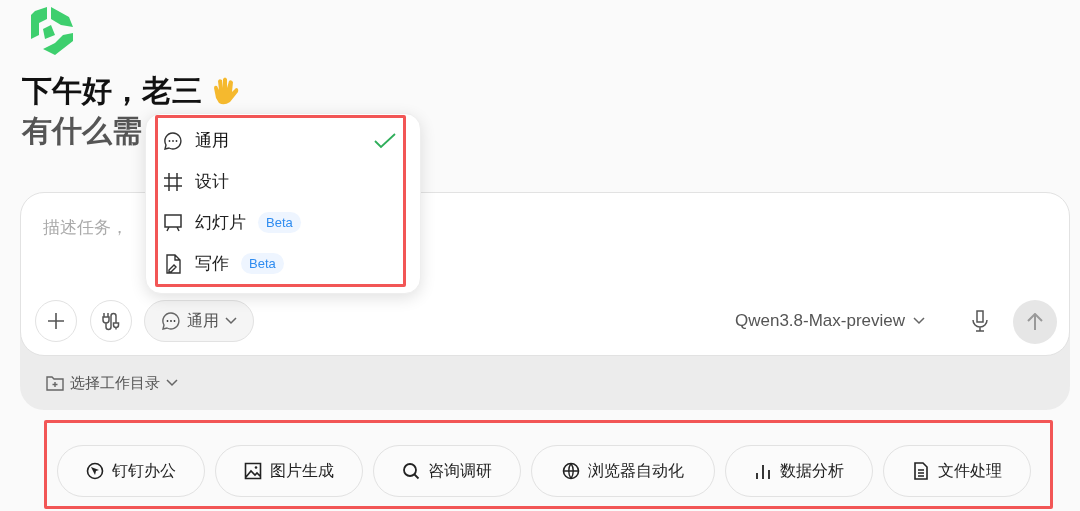  I want to click on subtitle: 有什么需, so click(82, 131).